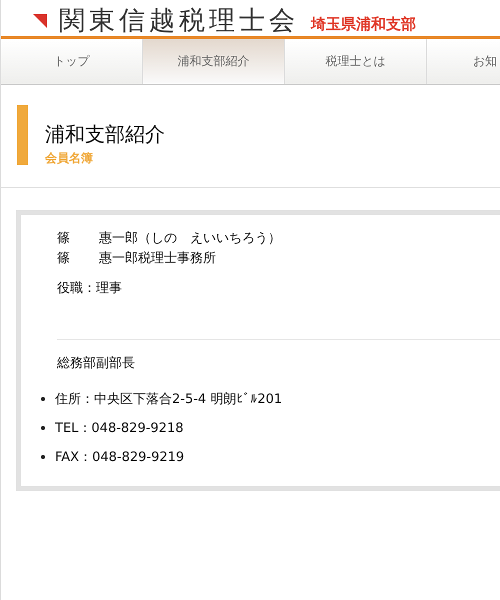  What do you see at coordinates (22, 135) in the screenshot?
I see `title-accent-bar` at bounding box center [22, 135].